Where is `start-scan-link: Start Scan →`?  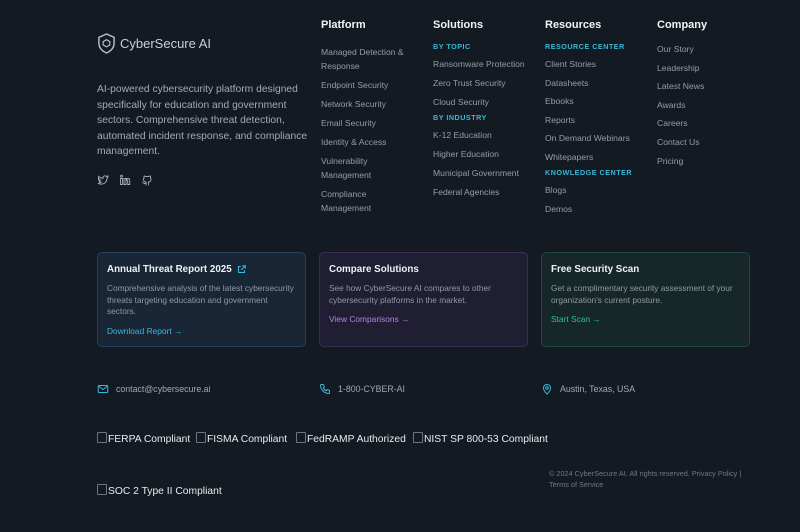 start-scan-link: Start Scan → is located at coordinates (645, 319).